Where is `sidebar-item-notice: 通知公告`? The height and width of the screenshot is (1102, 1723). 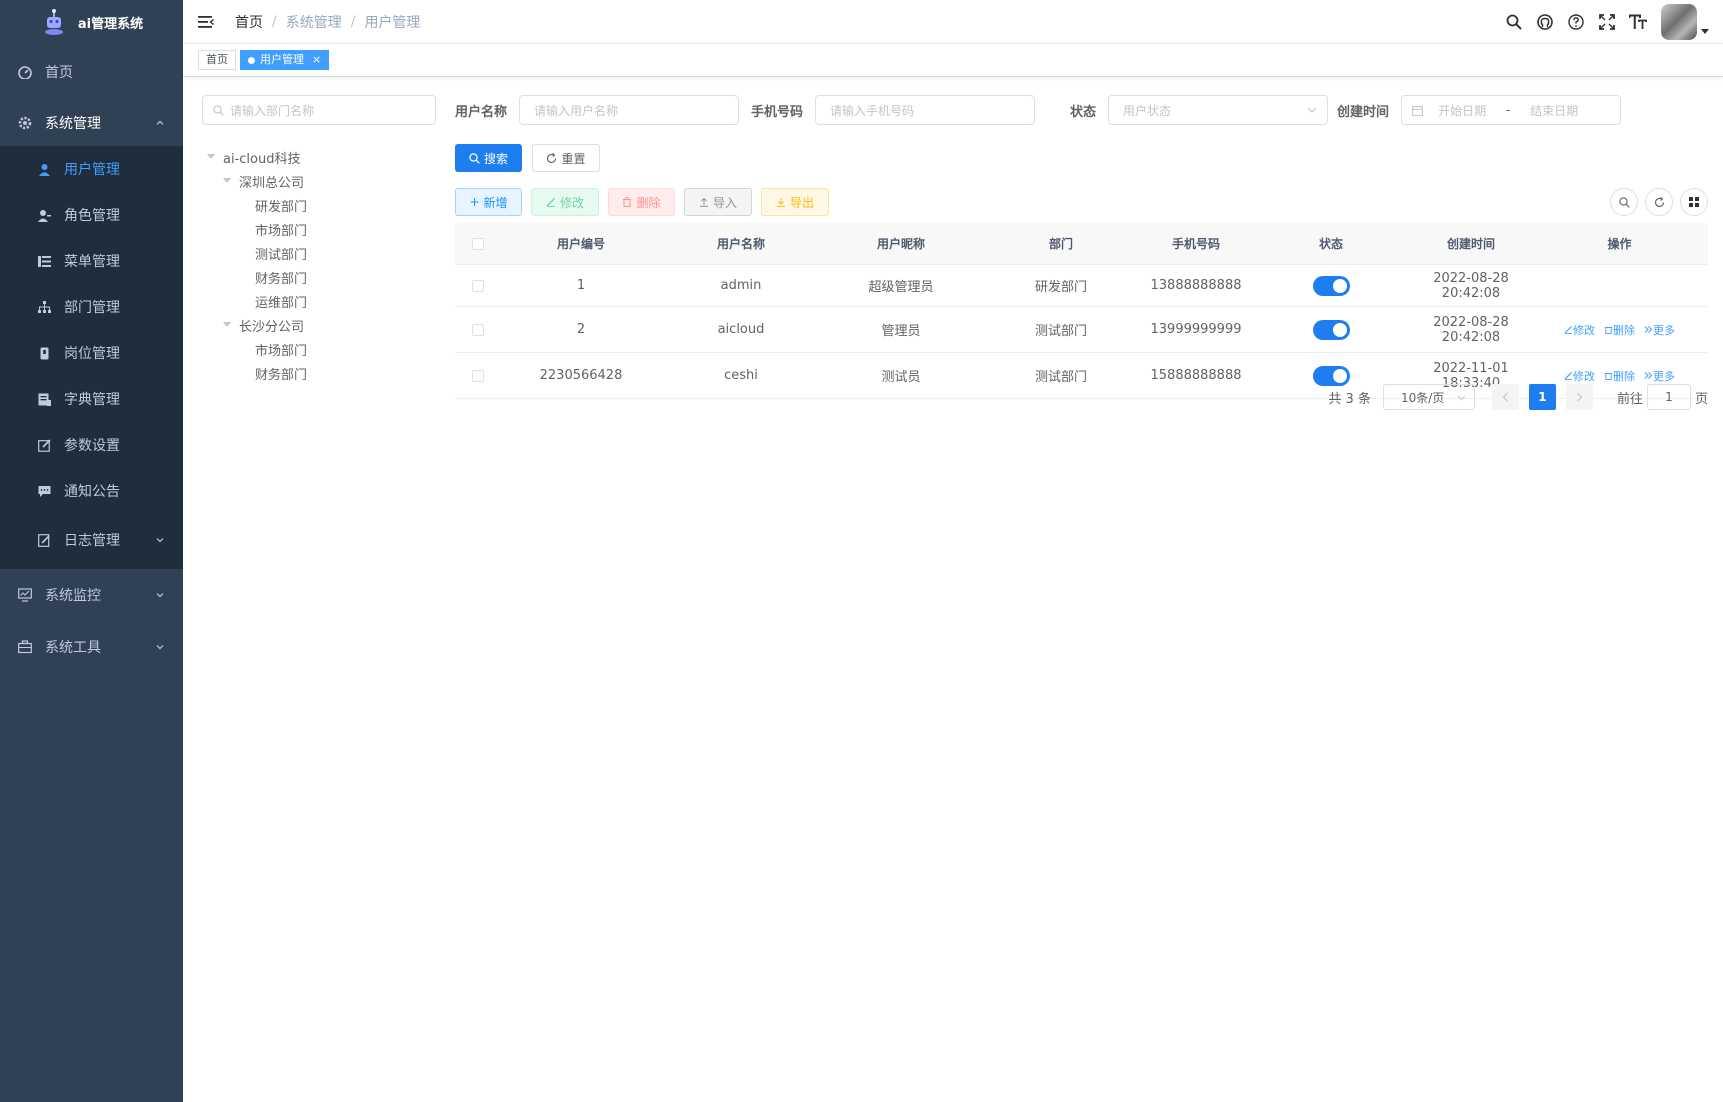 sidebar-item-notice: 通知公告 is located at coordinates (91, 491).